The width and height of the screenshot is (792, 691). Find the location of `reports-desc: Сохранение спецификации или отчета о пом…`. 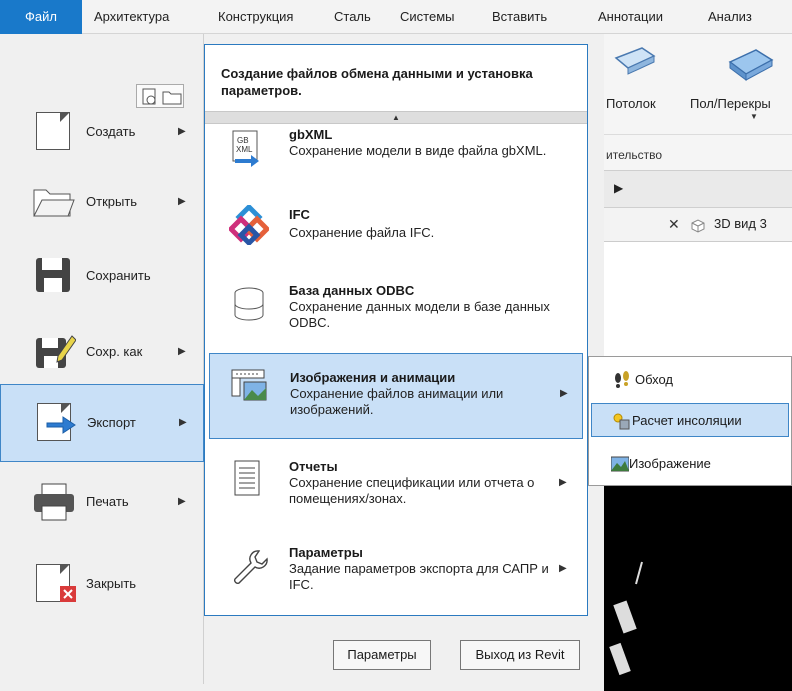

reports-desc: Сохранение спецификации или отчета о пом… is located at coordinates (412, 490).